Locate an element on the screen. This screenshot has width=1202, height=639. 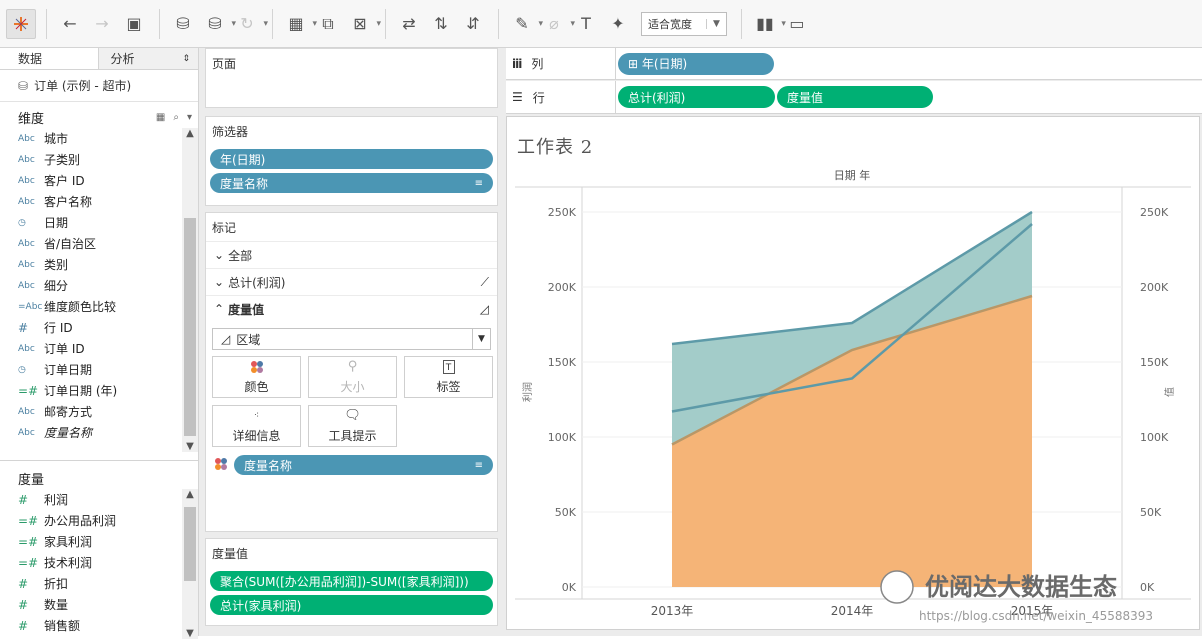
rows-pill: 度量值 is located at coordinates (855, 97).